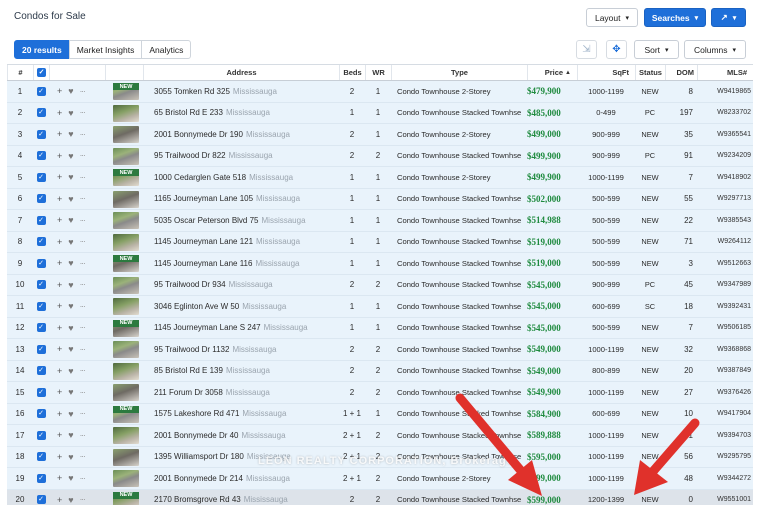 The image size is (760, 505). I want to click on mls-cell: W9418902, so click(725, 177).